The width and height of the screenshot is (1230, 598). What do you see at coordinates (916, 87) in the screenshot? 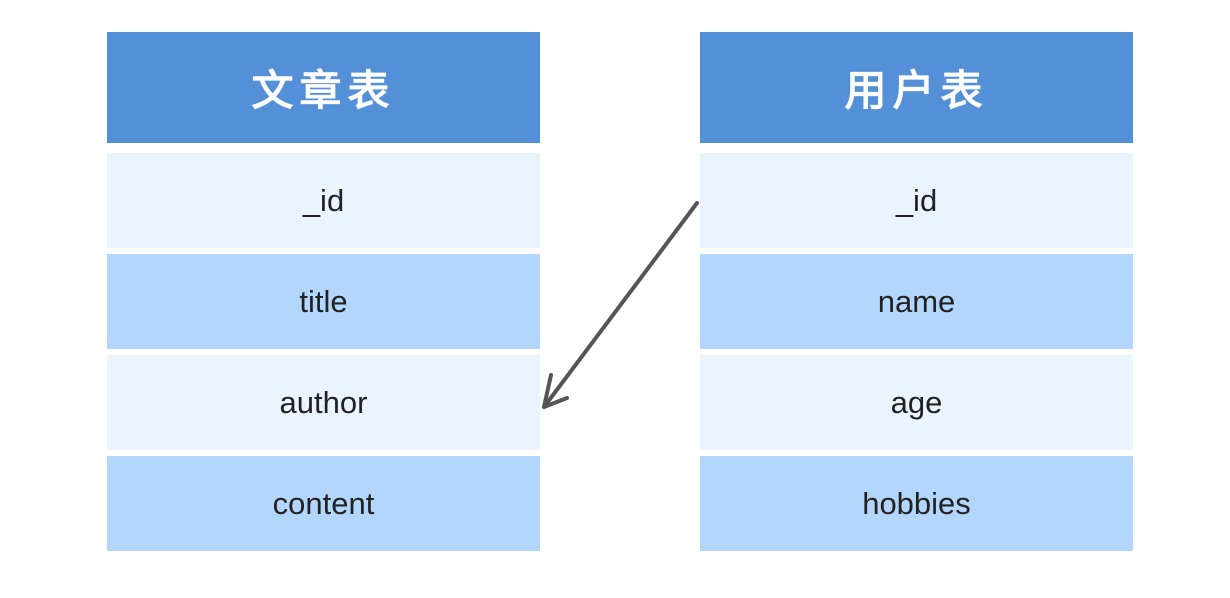
I see `users-table-title: 用户表` at bounding box center [916, 87].